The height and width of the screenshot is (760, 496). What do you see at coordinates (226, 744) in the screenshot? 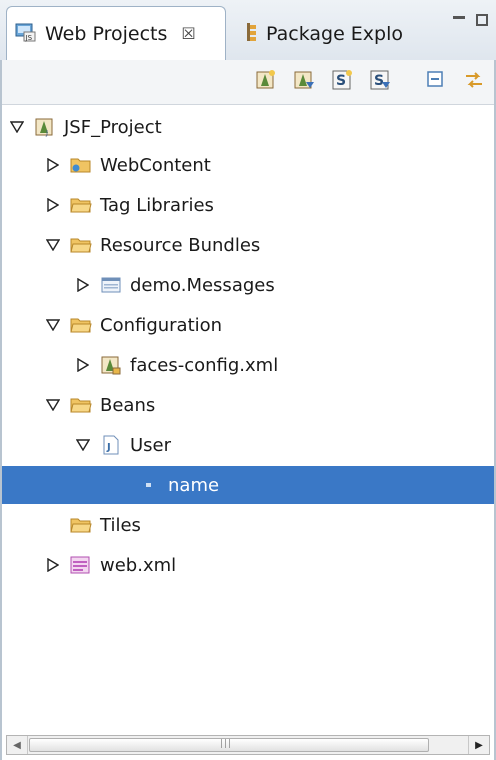
I see `scrollbar-grip: |||` at bounding box center [226, 744].